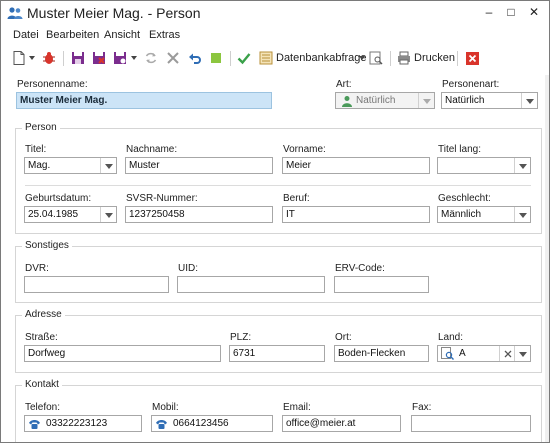 The image size is (550, 443). What do you see at coordinates (144, 100) in the screenshot?
I see `personenname-field: Muster Meier Mag.` at bounding box center [144, 100].